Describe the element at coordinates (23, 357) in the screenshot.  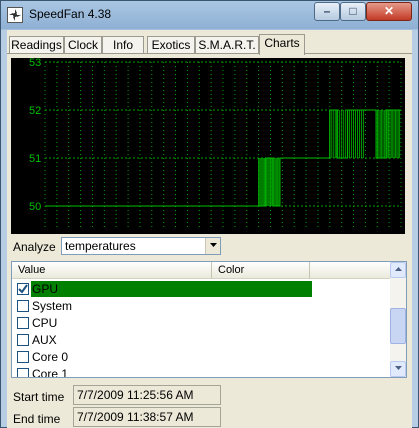
I see `checkbox-core0` at that location.